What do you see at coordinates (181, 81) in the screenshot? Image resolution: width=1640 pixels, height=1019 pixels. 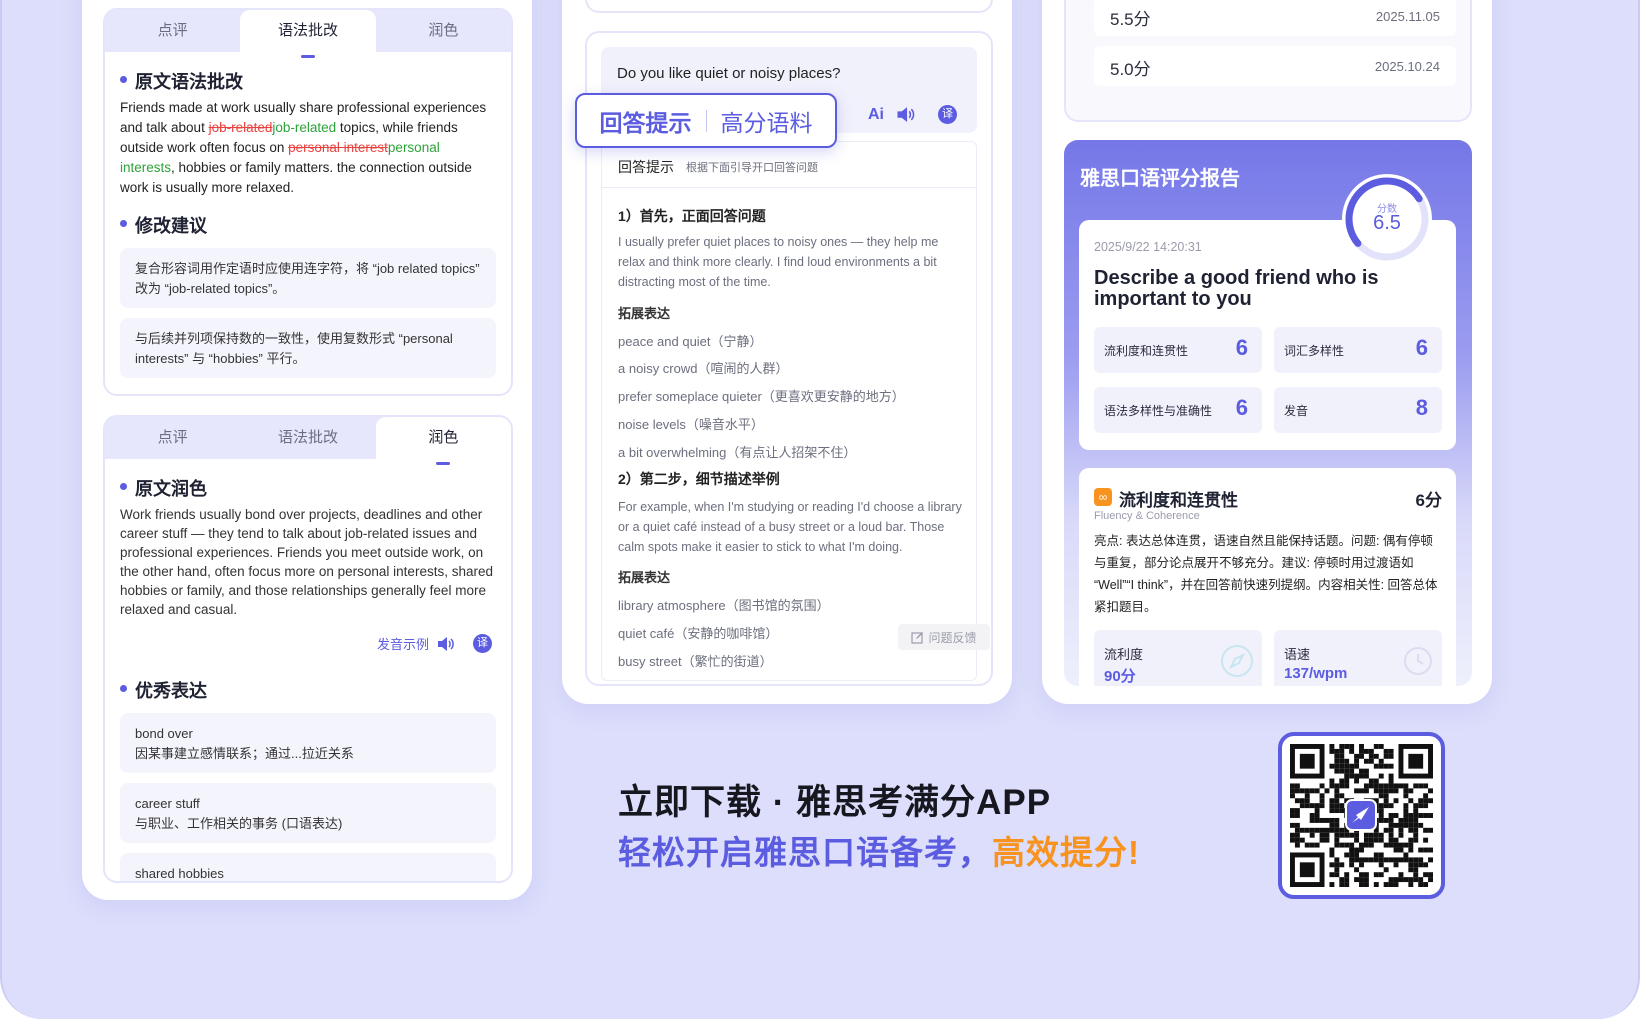 I see `section-title-grammar: 原文语法批改` at bounding box center [181, 81].